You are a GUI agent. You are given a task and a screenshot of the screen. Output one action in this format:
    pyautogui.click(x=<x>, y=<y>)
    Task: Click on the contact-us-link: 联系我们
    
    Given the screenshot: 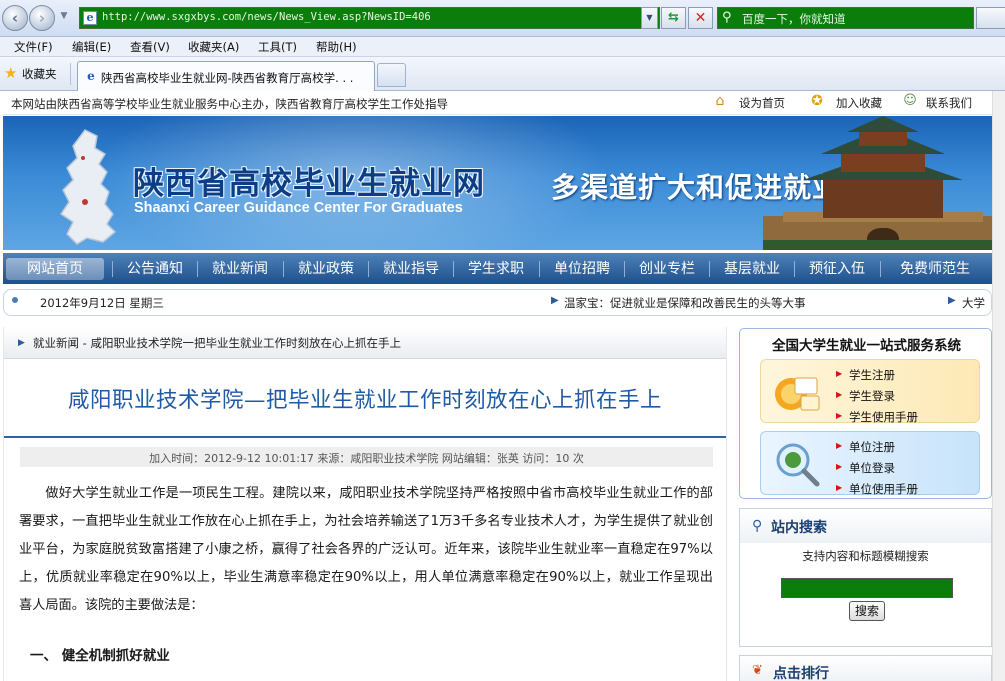 What is the action you would take?
    pyautogui.click(x=949, y=103)
    